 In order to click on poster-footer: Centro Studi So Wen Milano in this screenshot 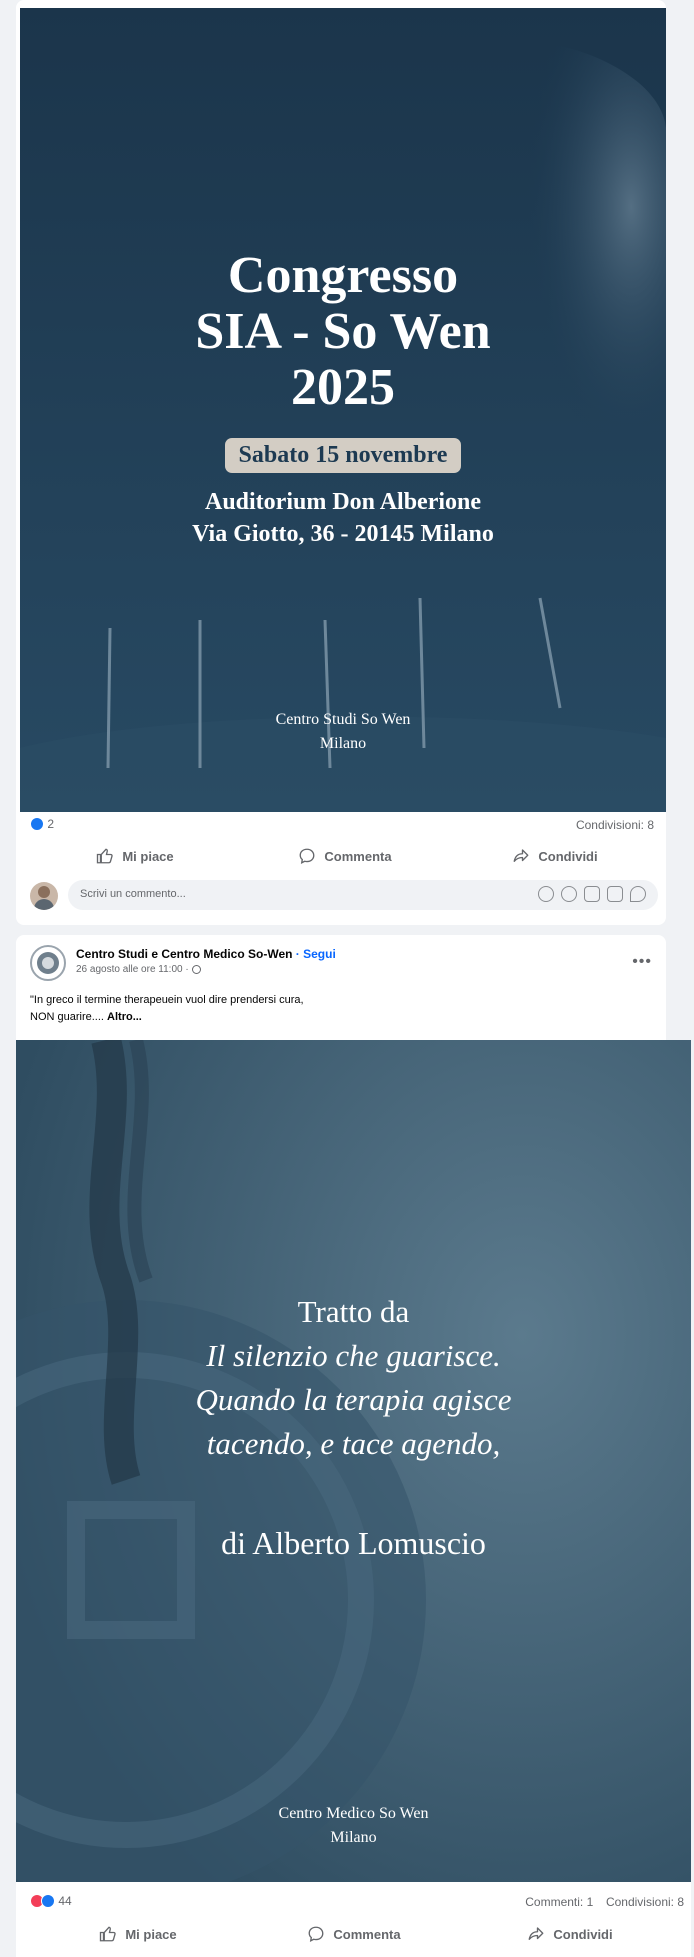, I will do `click(343, 732)`.